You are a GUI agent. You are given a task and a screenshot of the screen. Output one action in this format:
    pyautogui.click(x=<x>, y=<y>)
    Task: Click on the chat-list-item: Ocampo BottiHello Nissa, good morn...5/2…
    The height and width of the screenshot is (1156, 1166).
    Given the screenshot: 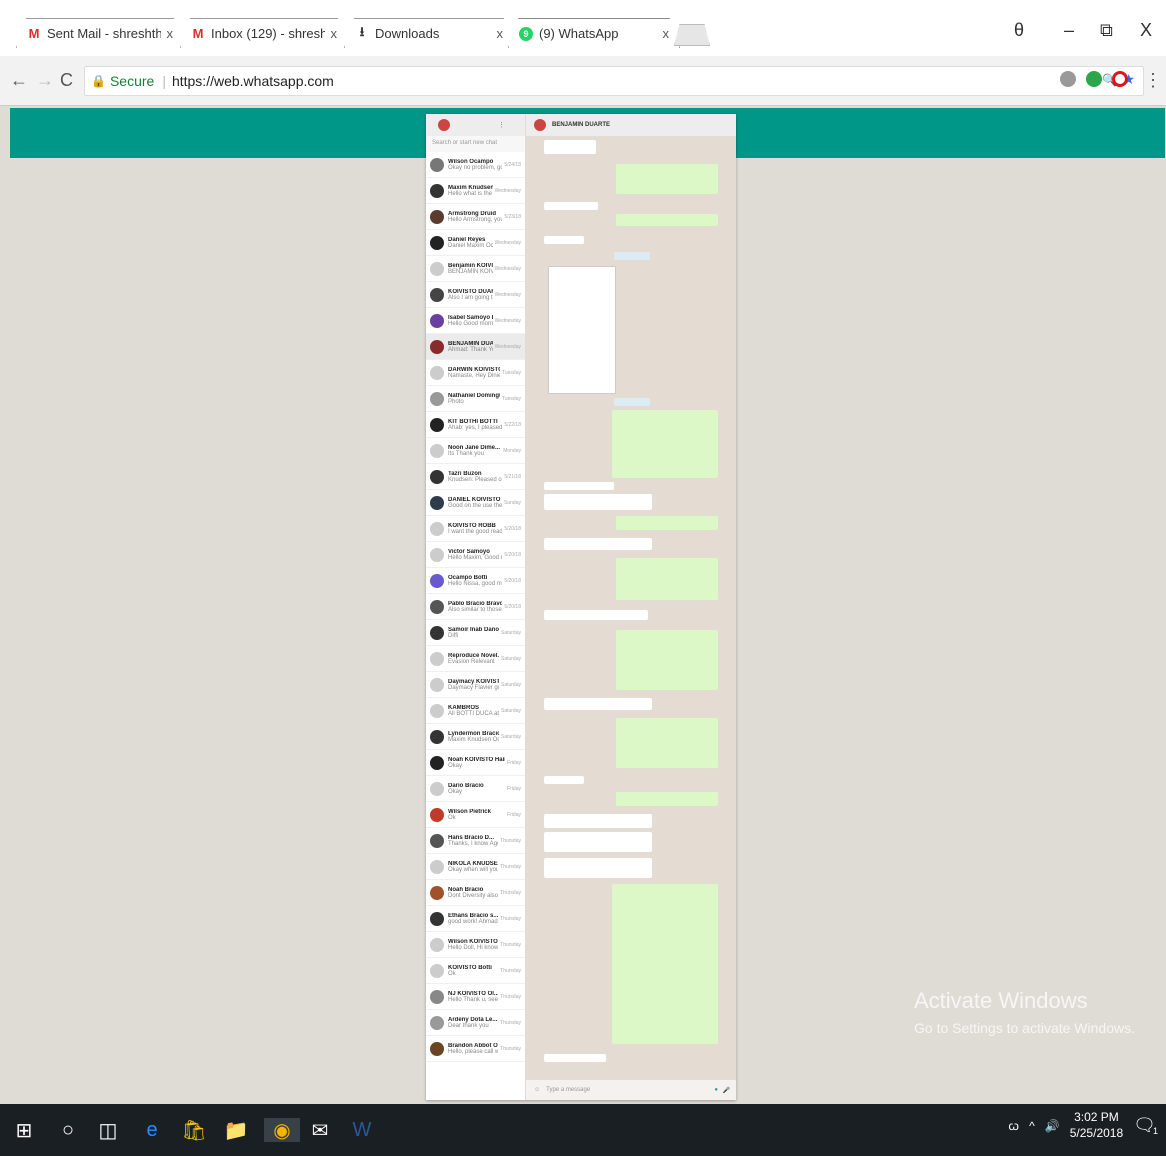 What is the action you would take?
    pyautogui.click(x=475, y=581)
    